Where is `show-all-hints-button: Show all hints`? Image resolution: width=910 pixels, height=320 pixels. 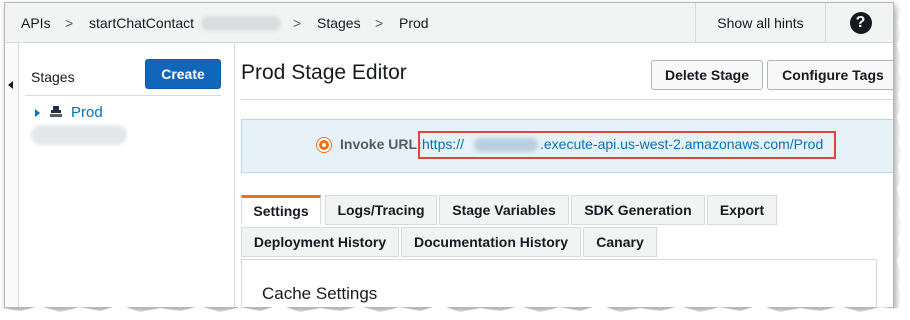 show-all-hints-button: Show all hints is located at coordinates (760, 23).